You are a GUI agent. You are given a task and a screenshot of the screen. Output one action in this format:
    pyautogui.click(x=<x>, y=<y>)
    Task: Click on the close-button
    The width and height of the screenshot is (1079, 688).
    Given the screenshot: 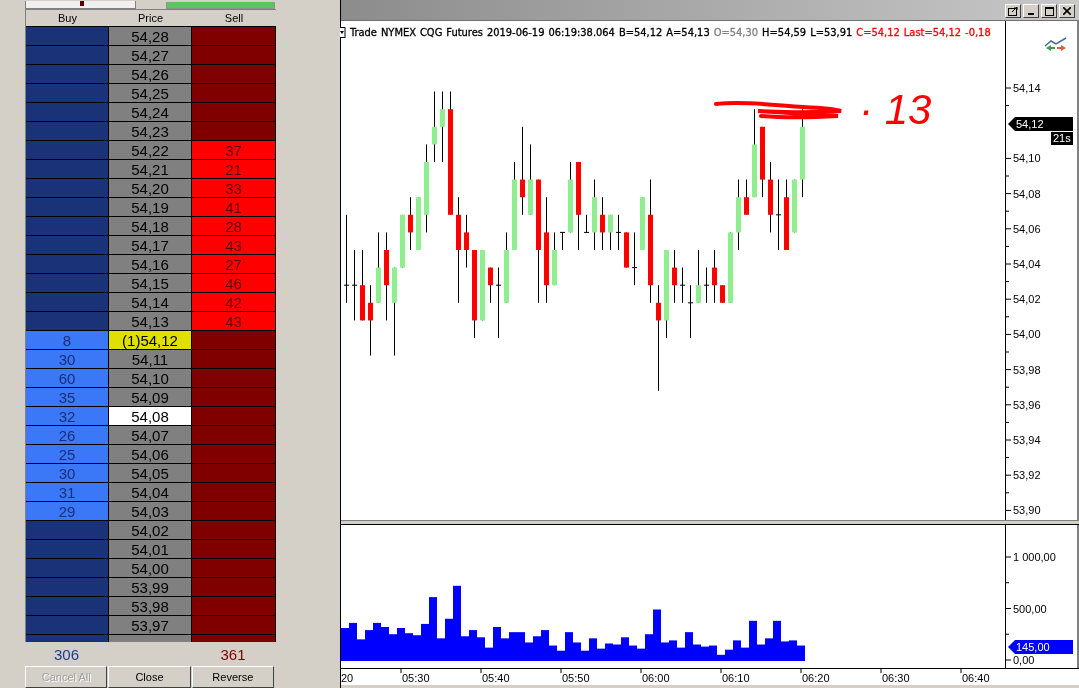 What is the action you would take?
    pyautogui.click(x=1067, y=11)
    